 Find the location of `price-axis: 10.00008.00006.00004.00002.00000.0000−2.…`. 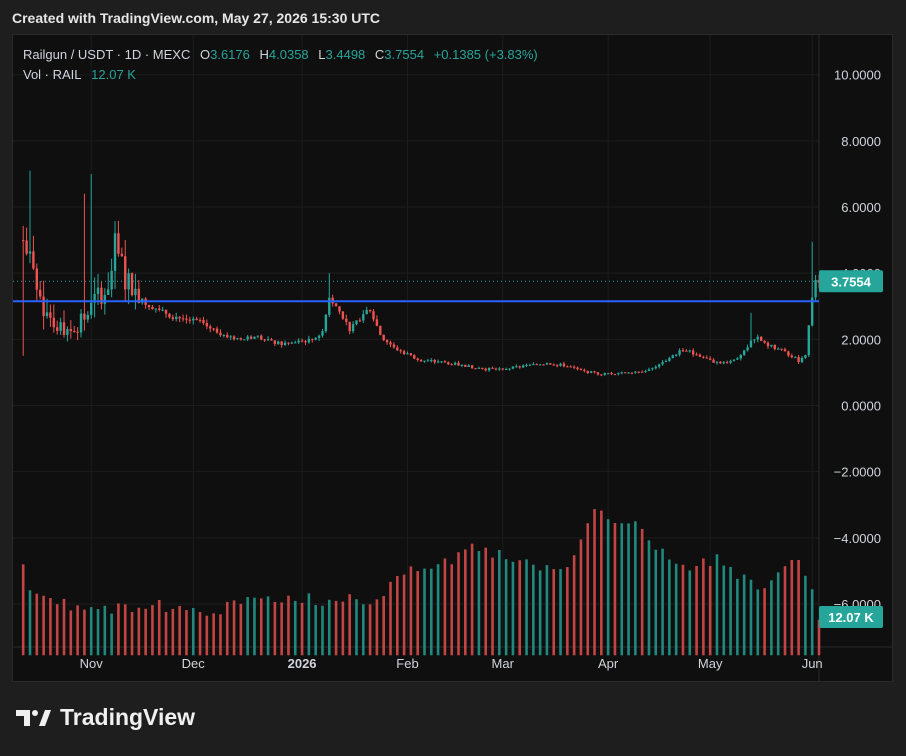

price-axis: 10.00008.00006.00004.00002.00000.0000−2.… is located at coordinates (857, 340).